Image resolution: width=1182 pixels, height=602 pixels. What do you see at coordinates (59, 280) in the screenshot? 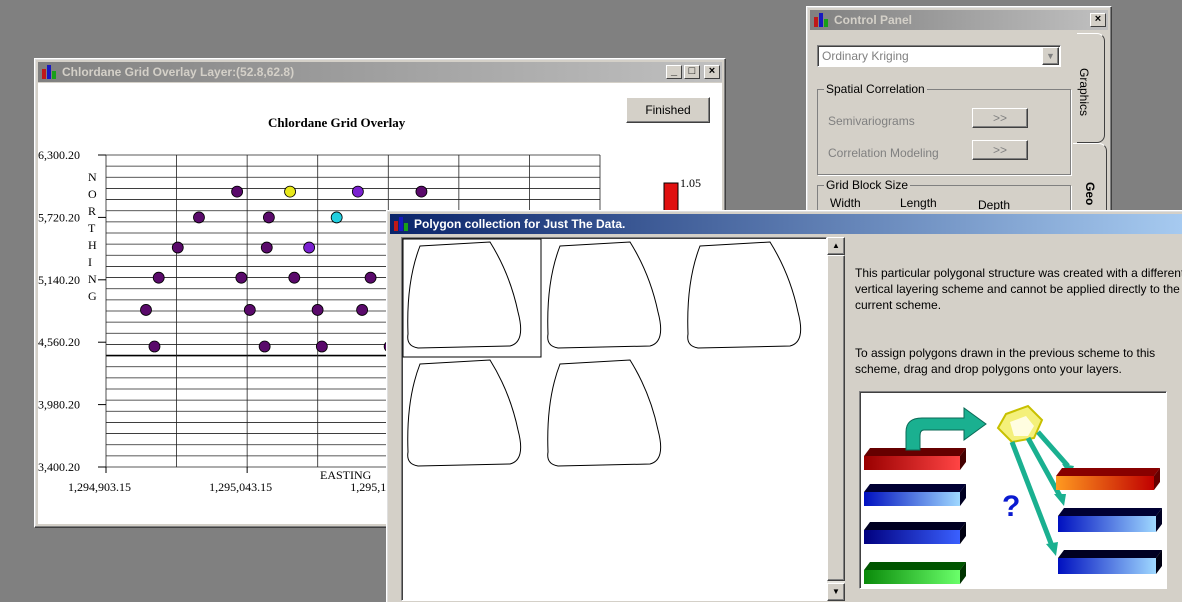
I see `y-tick-label: 5,140.20` at bounding box center [59, 280].